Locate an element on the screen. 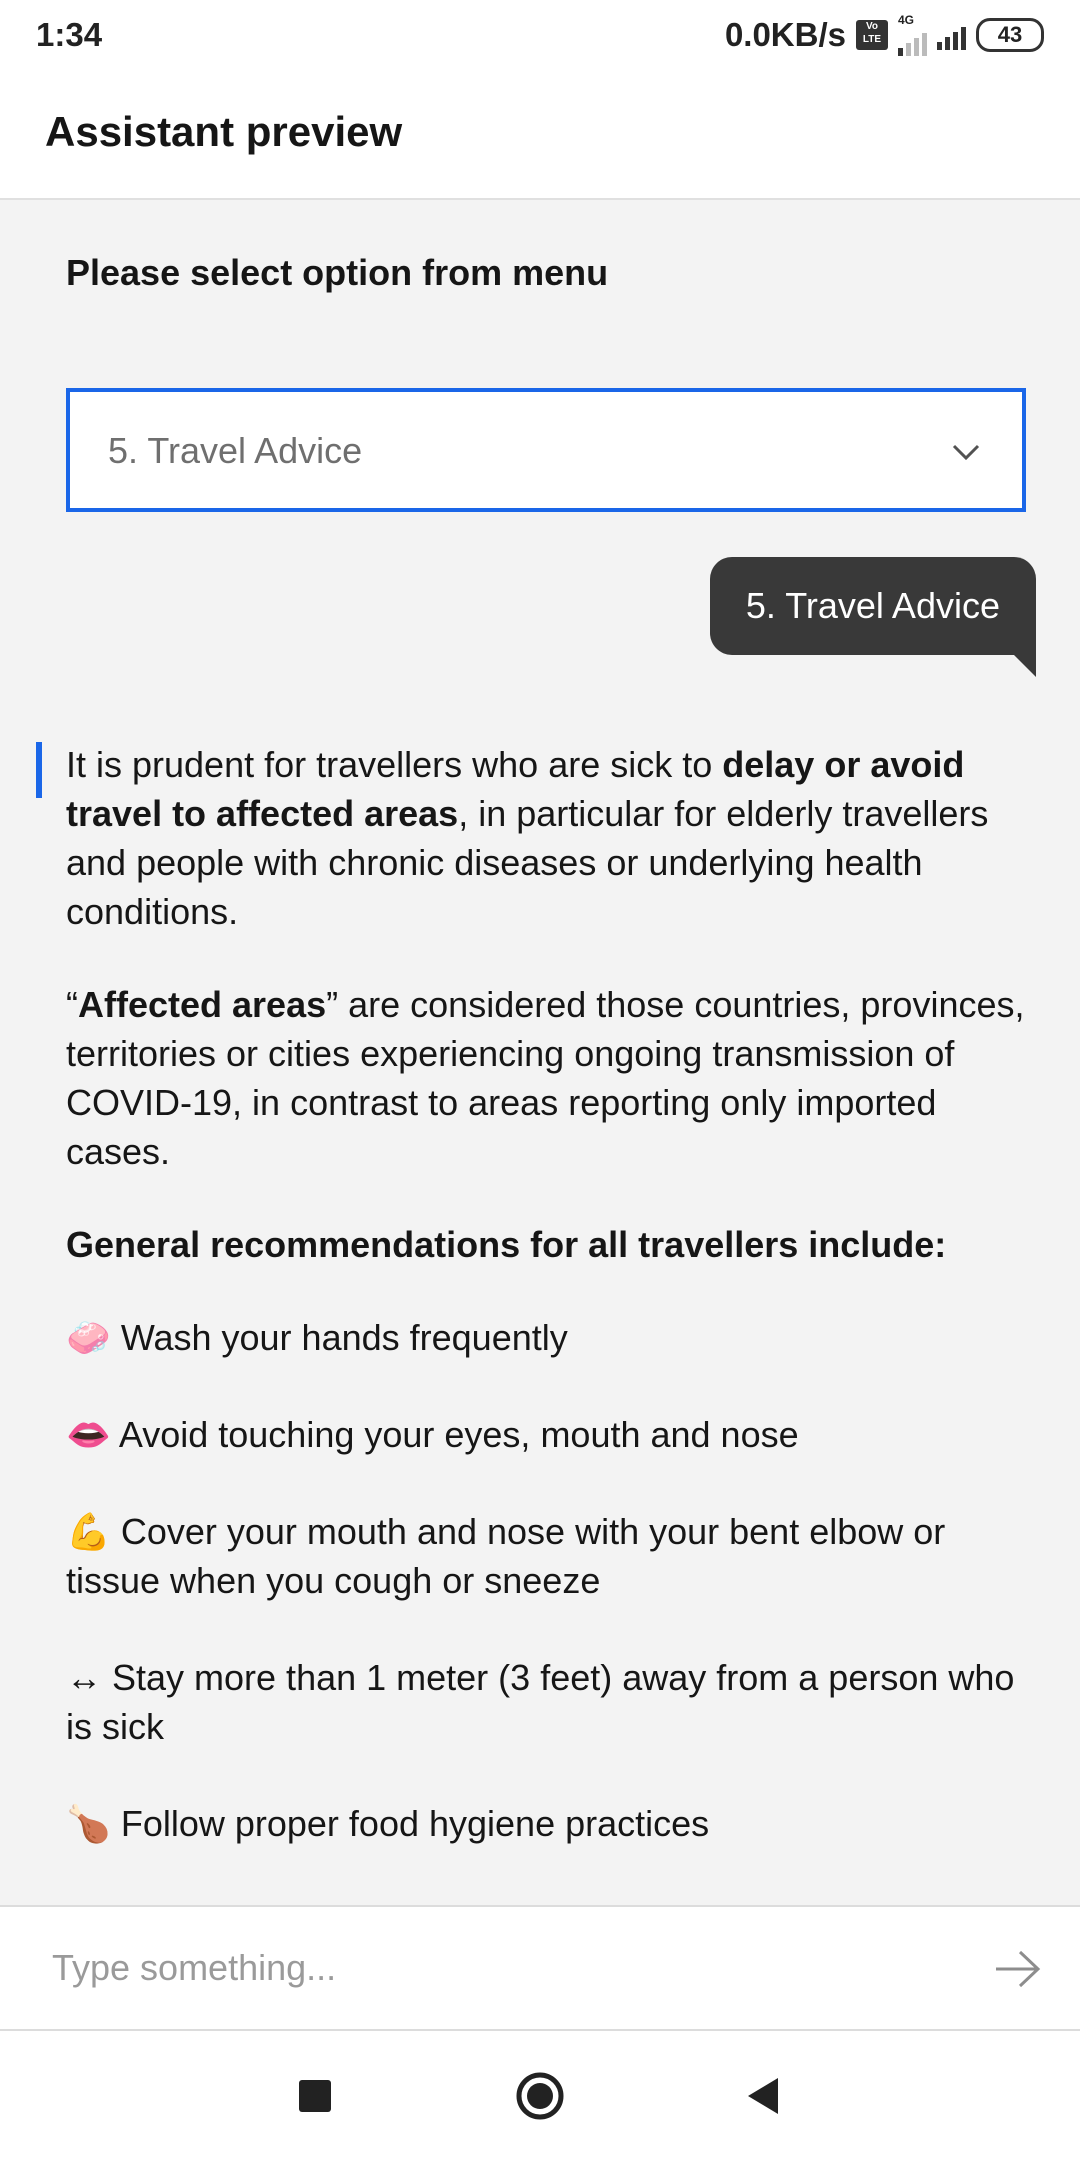 The height and width of the screenshot is (2160, 1080). message-input-bar is located at coordinates (540, 1968).